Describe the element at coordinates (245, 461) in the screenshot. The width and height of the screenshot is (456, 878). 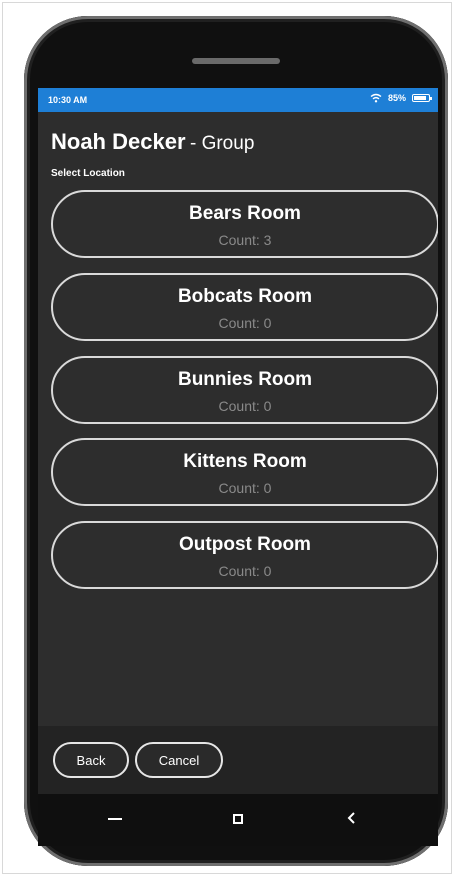
I see `room-name: Kittens Room` at that location.